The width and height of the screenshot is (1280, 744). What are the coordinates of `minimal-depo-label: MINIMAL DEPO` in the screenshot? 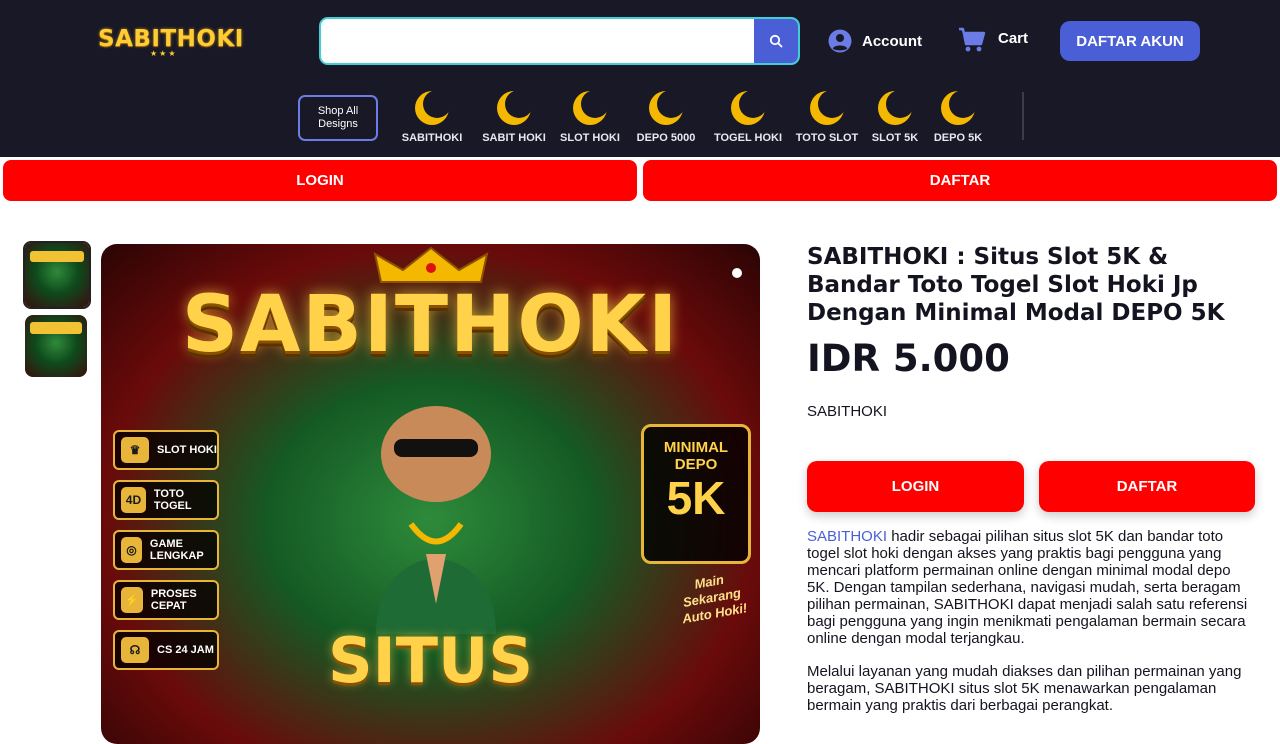 It's located at (696, 456).